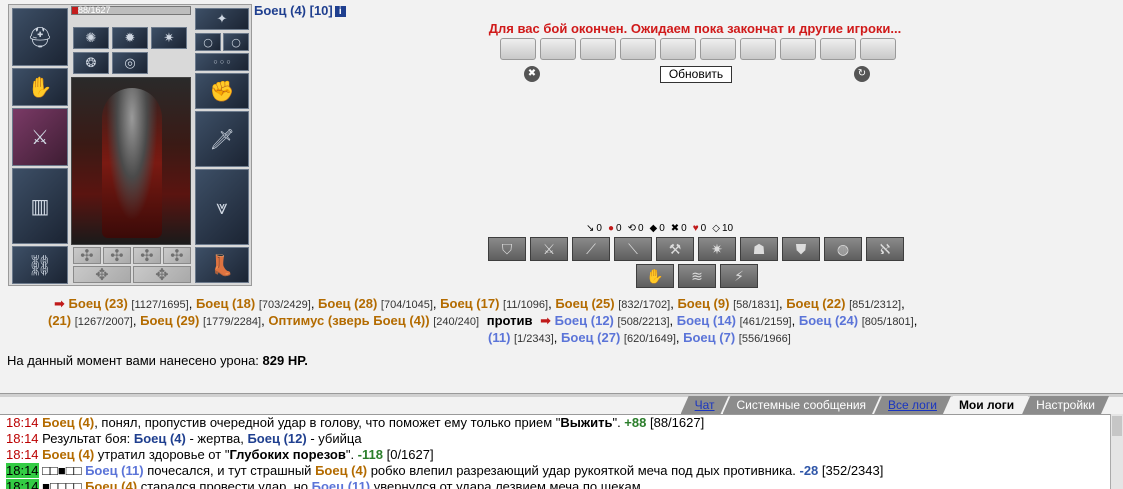 The image size is (1123, 489). Describe the element at coordinates (717, 249) in the screenshot. I see `skill-button: ✷` at that location.